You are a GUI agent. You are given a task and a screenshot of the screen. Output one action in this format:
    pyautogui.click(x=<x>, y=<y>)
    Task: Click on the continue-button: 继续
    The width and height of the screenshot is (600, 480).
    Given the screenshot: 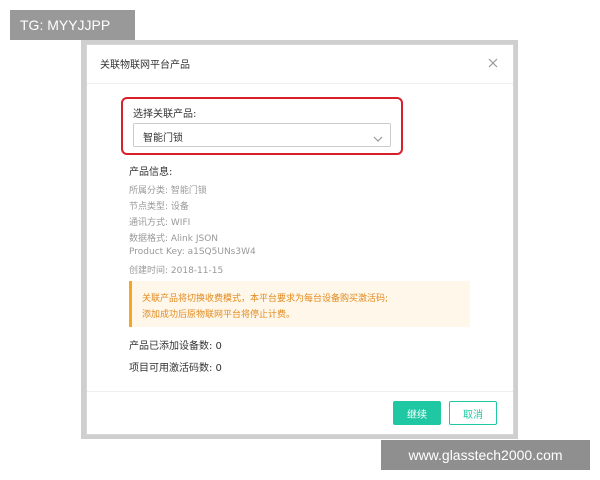 What is the action you would take?
    pyautogui.click(x=417, y=413)
    